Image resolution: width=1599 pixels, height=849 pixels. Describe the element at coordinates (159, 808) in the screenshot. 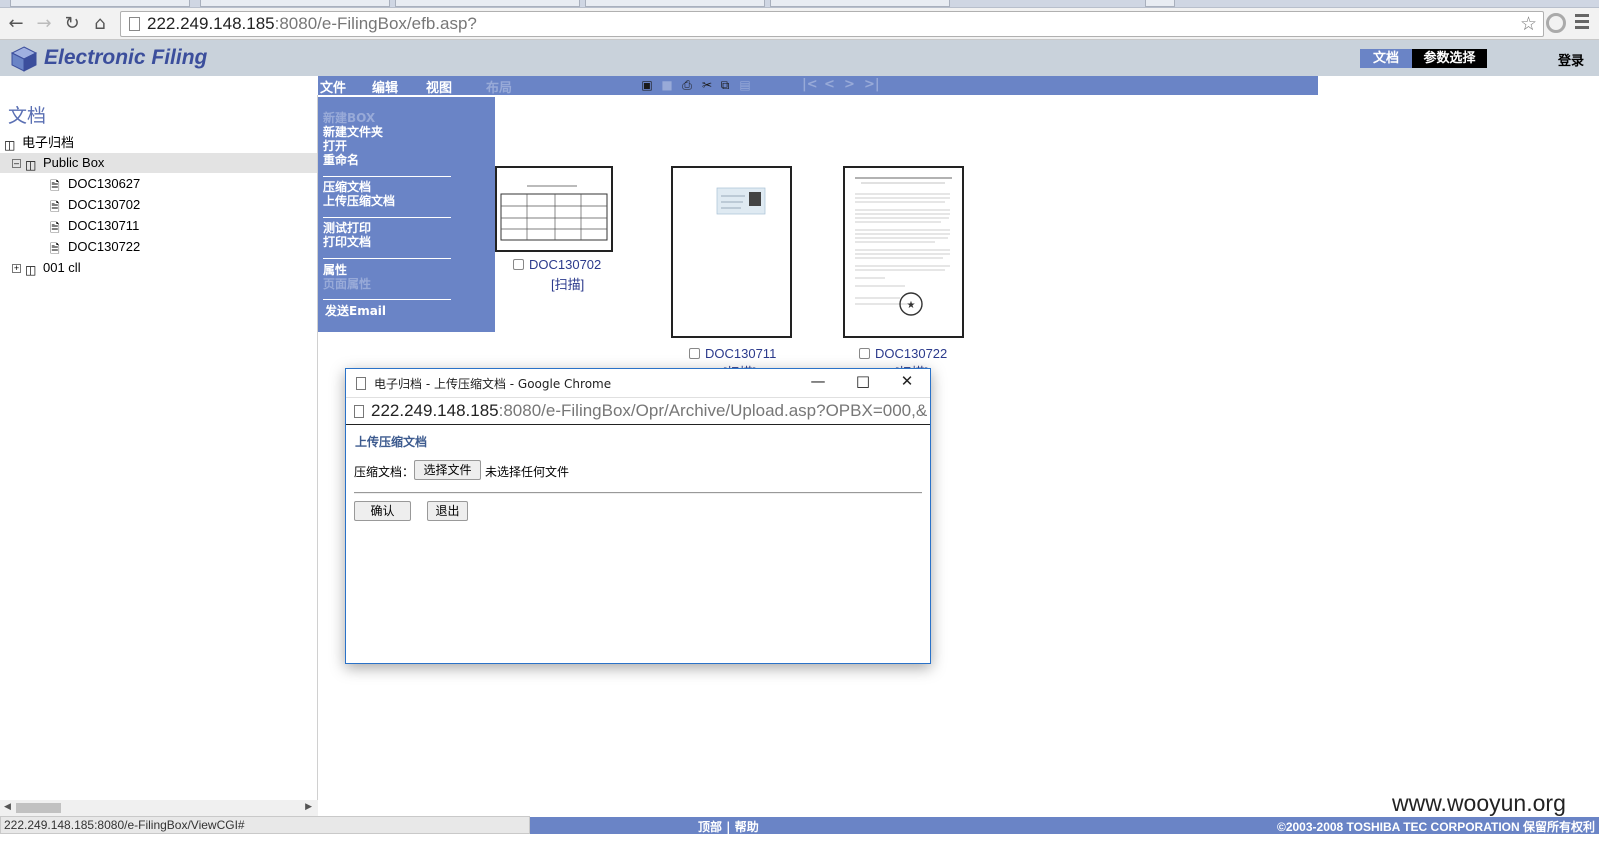

I see `sidebar-horizontal-scrollbar: ◀ ▶` at that location.